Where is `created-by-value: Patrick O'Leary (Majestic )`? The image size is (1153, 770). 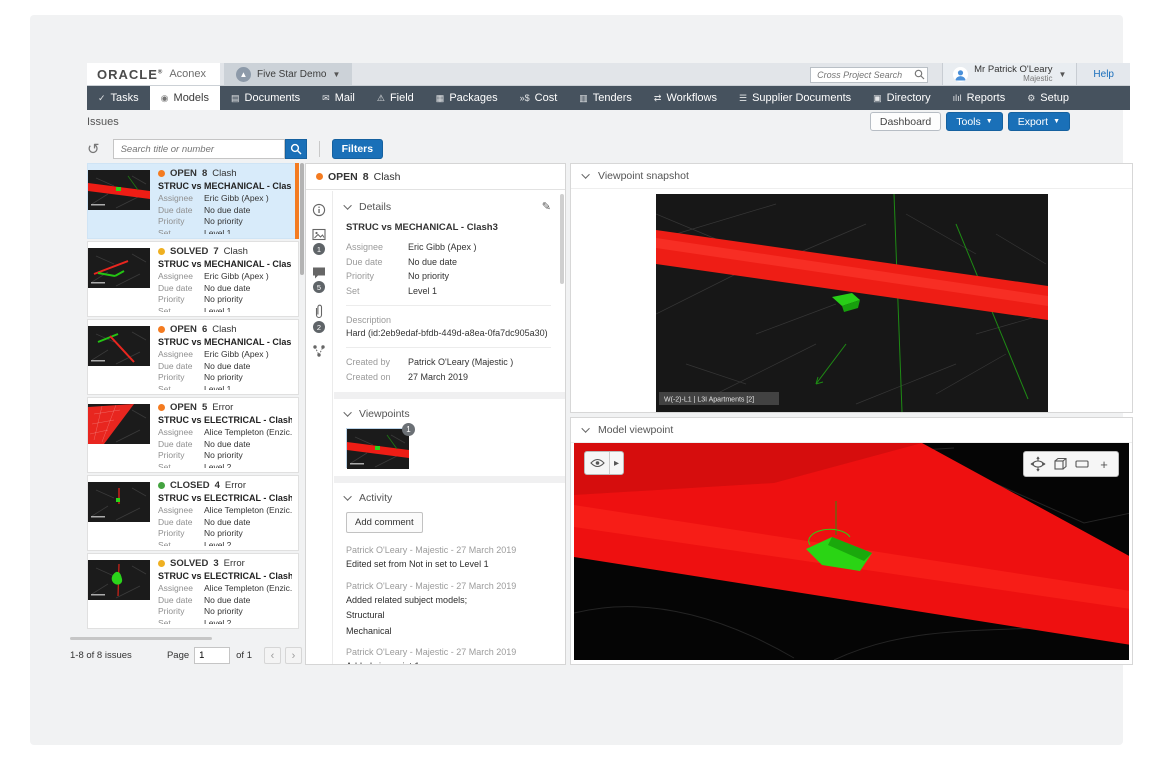
created-by-value: Patrick O'Leary (Majestic ) is located at coordinates (461, 362).